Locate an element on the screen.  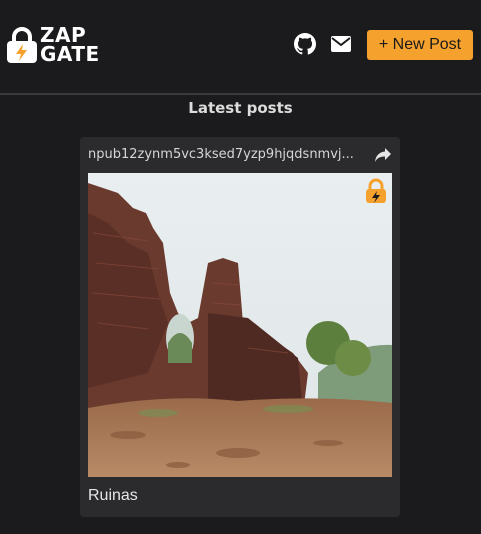
post-title: Ruinas is located at coordinates (113, 496).